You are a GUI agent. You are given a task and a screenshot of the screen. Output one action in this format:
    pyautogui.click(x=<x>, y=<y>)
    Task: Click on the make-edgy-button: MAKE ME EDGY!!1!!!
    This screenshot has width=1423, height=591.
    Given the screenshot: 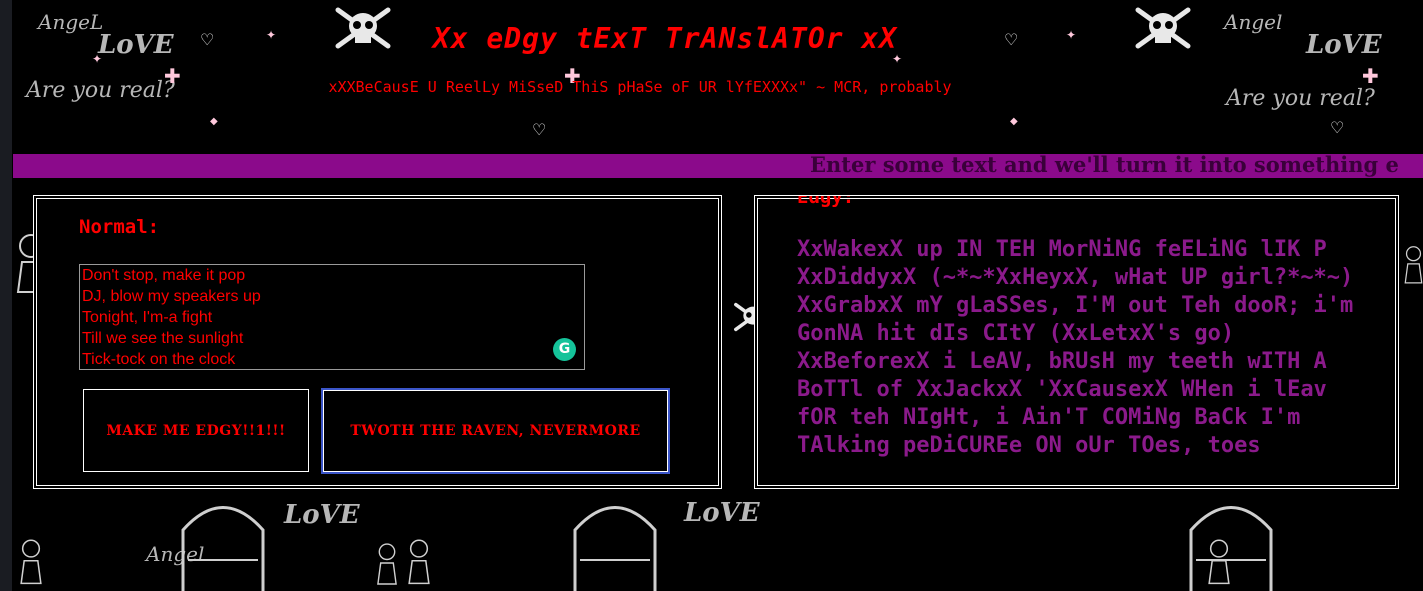 What is the action you would take?
    pyautogui.click(x=196, y=430)
    